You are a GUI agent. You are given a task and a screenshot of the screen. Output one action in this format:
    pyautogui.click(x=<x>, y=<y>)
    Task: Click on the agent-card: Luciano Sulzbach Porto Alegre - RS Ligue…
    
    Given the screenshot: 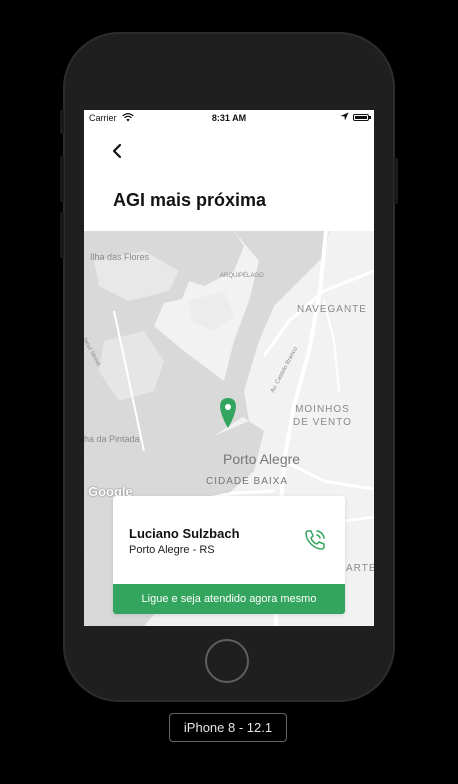 What is the action you would take?
    pyautogui.click(x=229, y=555)
    